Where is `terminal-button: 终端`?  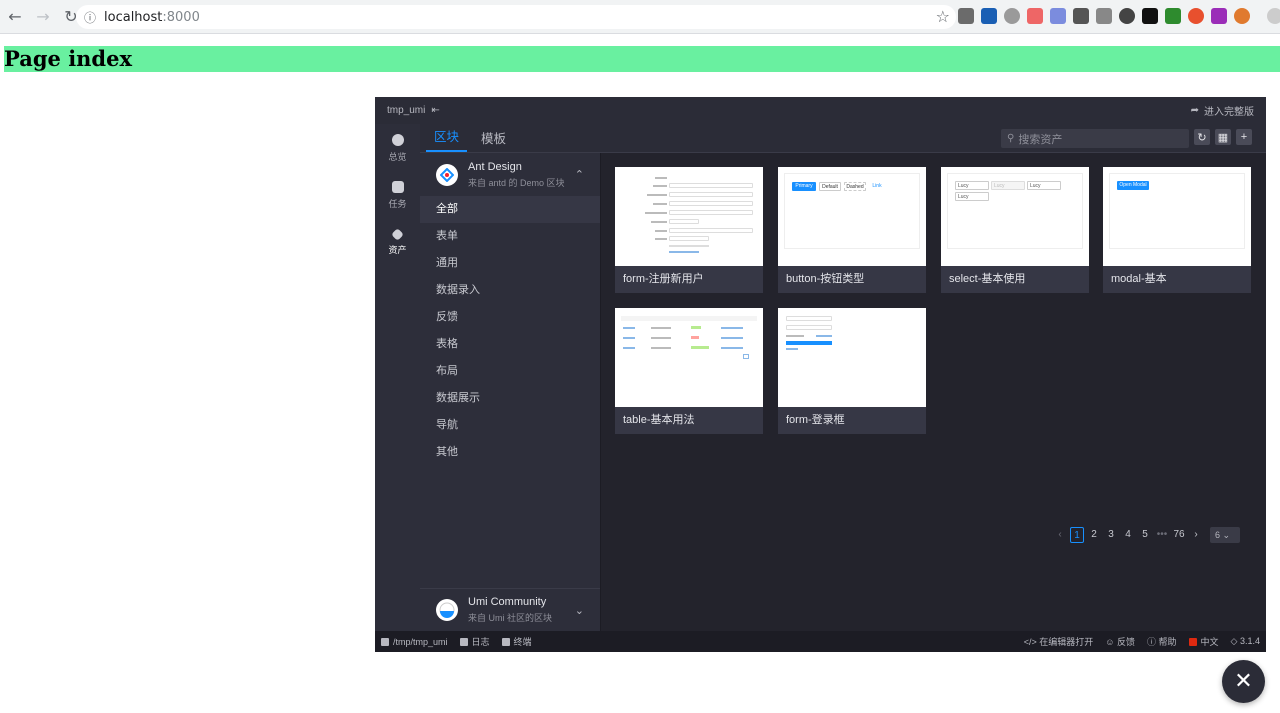 terminal-button: 终端 is located at coordinates (516, 641).